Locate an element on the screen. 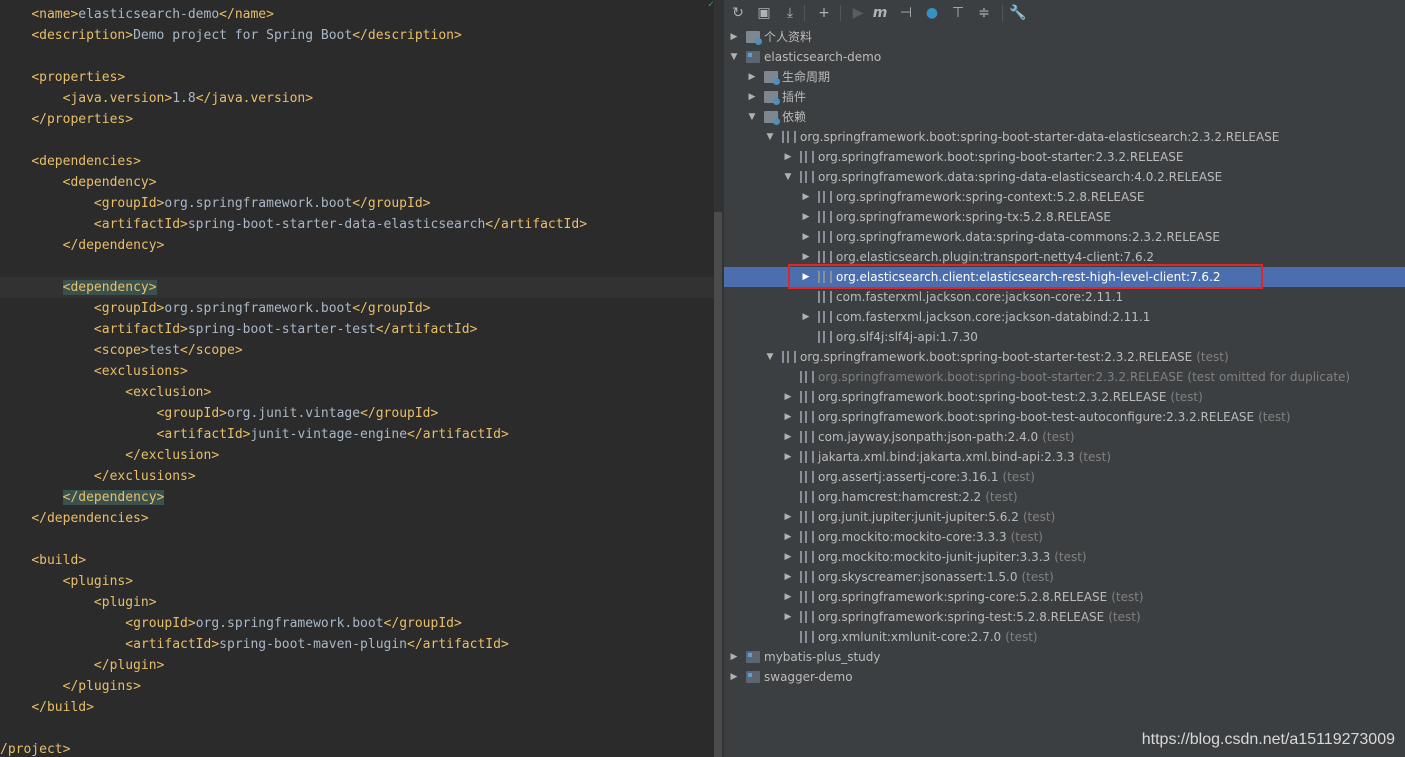 This screenshot has width=1405, height=757. collapse-all-icon: ≑ is located at coordinates (984, 13).